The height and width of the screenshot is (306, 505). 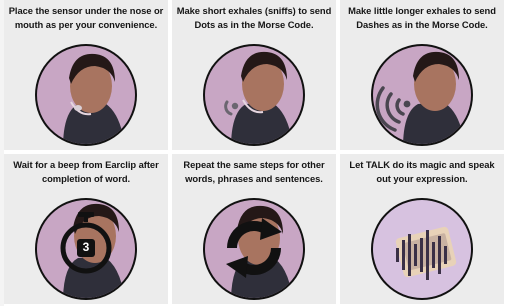 I want to click on repeat-arrows-icon, so click(x=254, y=248).